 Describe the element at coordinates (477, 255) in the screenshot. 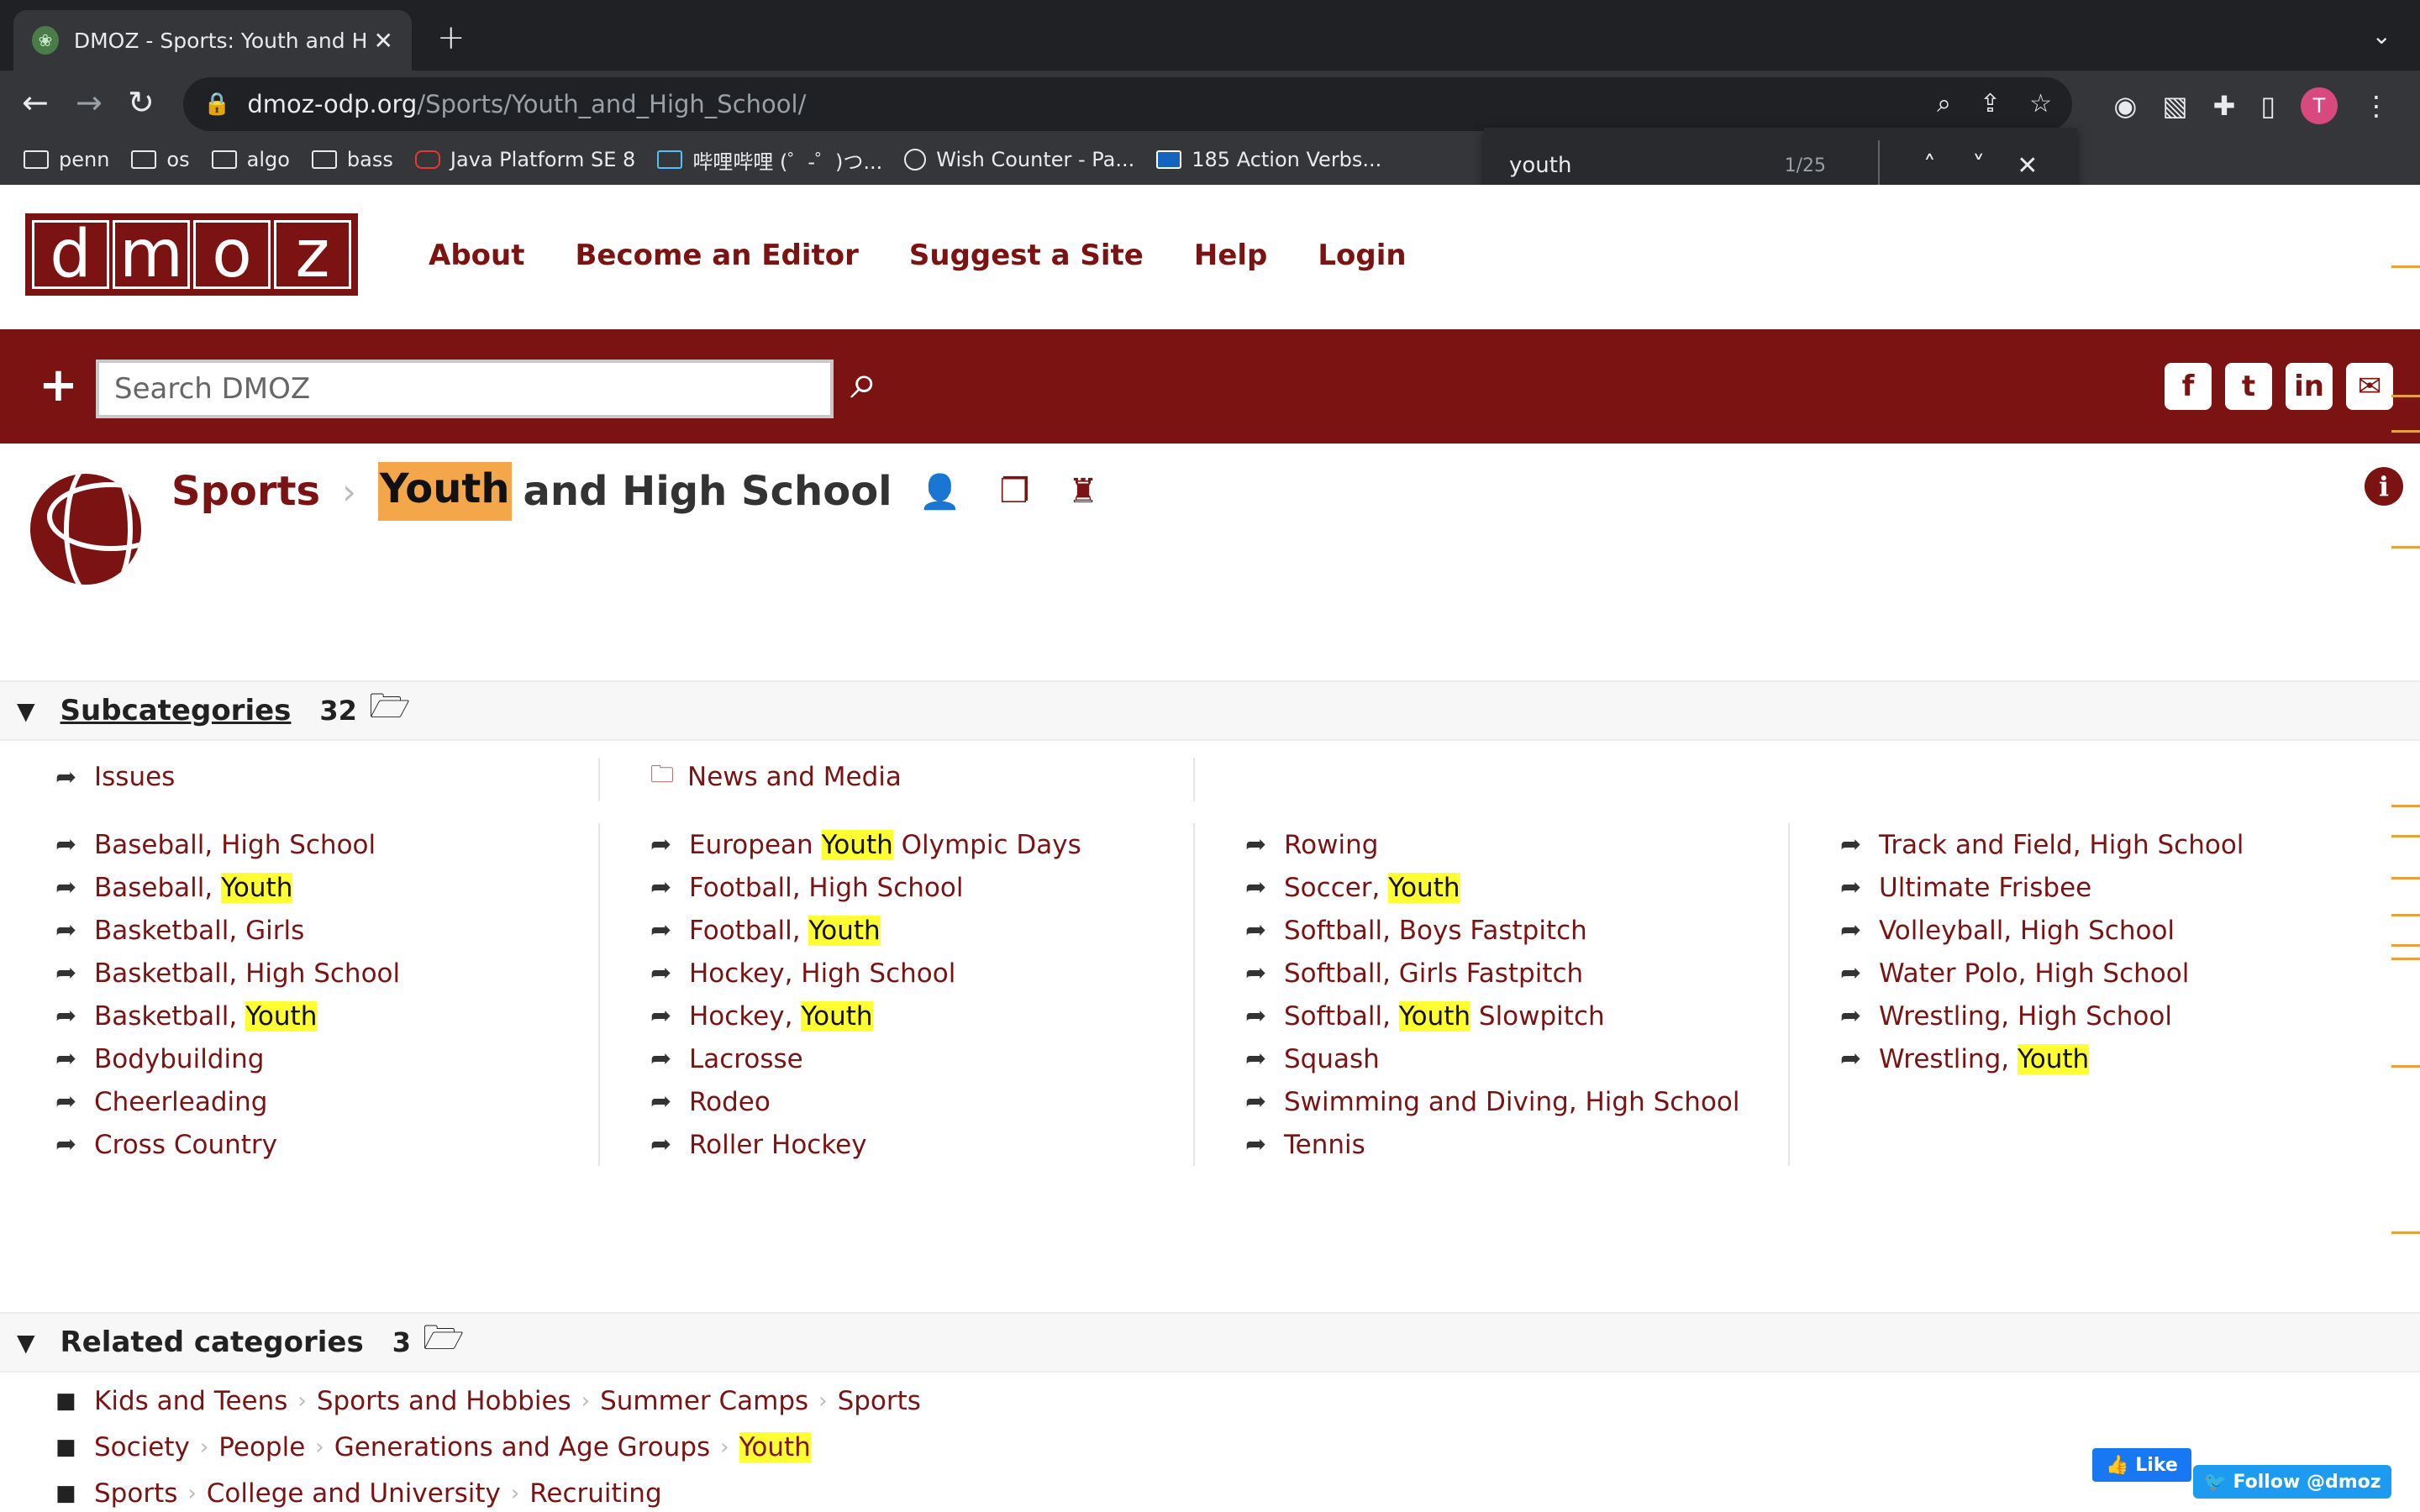

I see `nav-link-about: About` at that location.